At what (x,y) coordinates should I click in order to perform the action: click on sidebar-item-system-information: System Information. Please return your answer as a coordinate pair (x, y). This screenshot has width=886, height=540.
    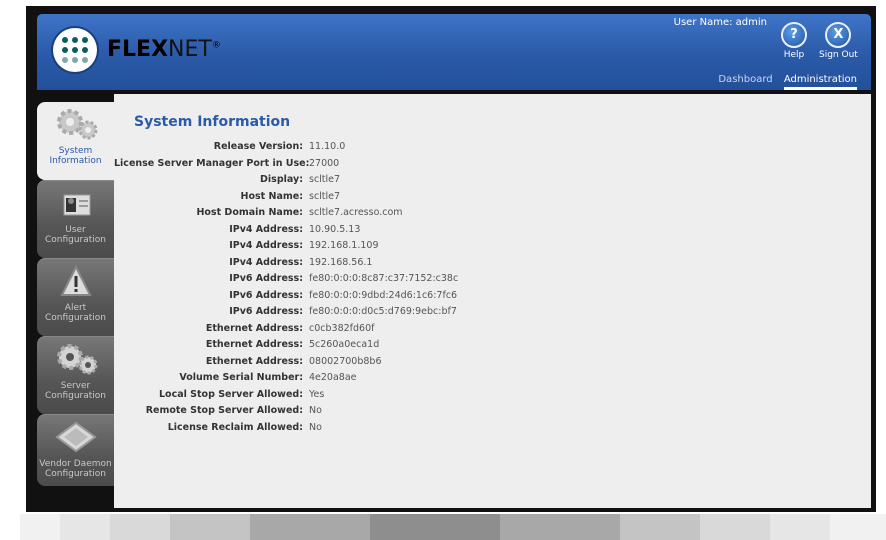
    Looking at the image, I should click on (75, 141).